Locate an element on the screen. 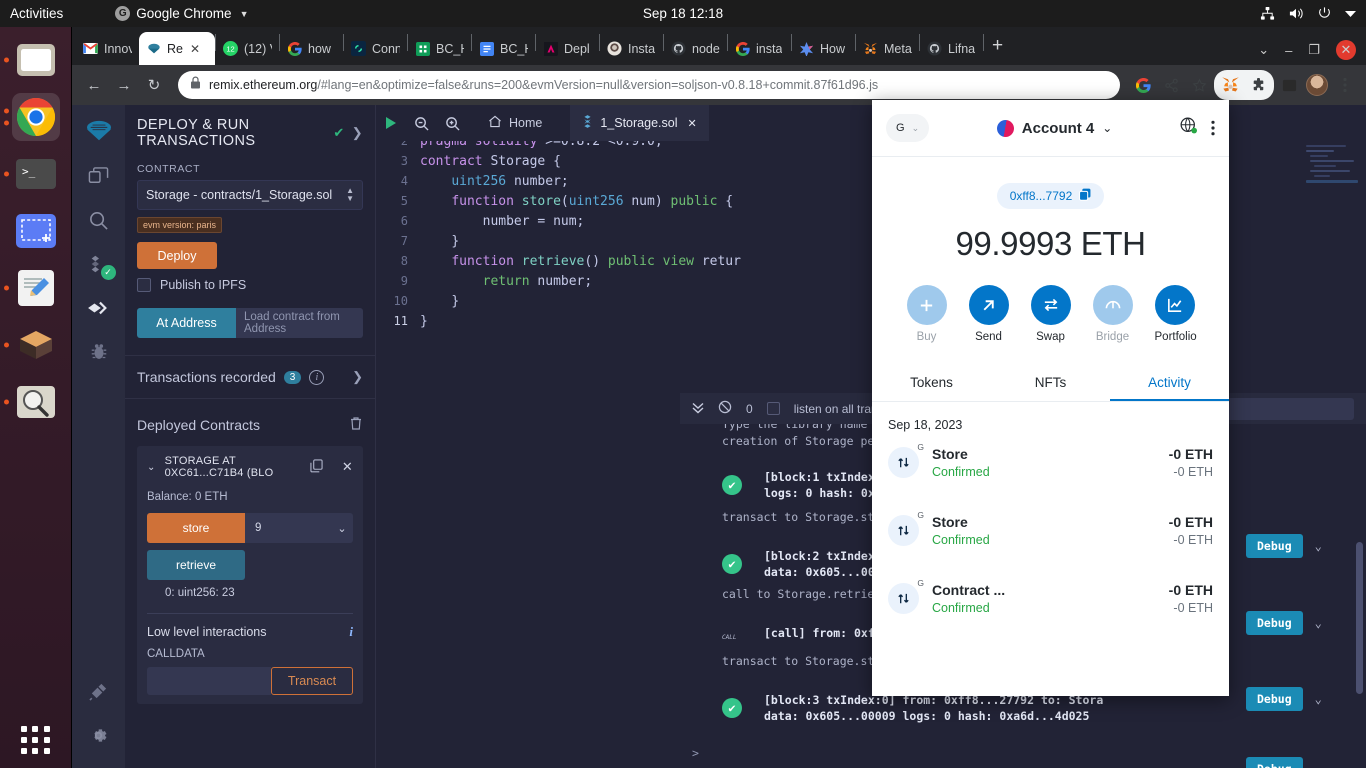 This screenshot has width=1366, height=768. tab-nfts: NFTs is located at coordinates (1050, 383).